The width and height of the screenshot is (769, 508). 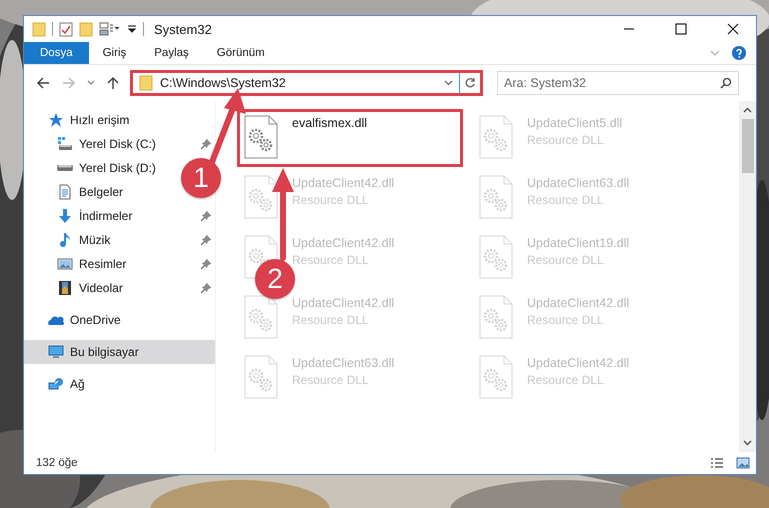 I want to click on expand-ribbon-icon, so click(x=715, y=53).